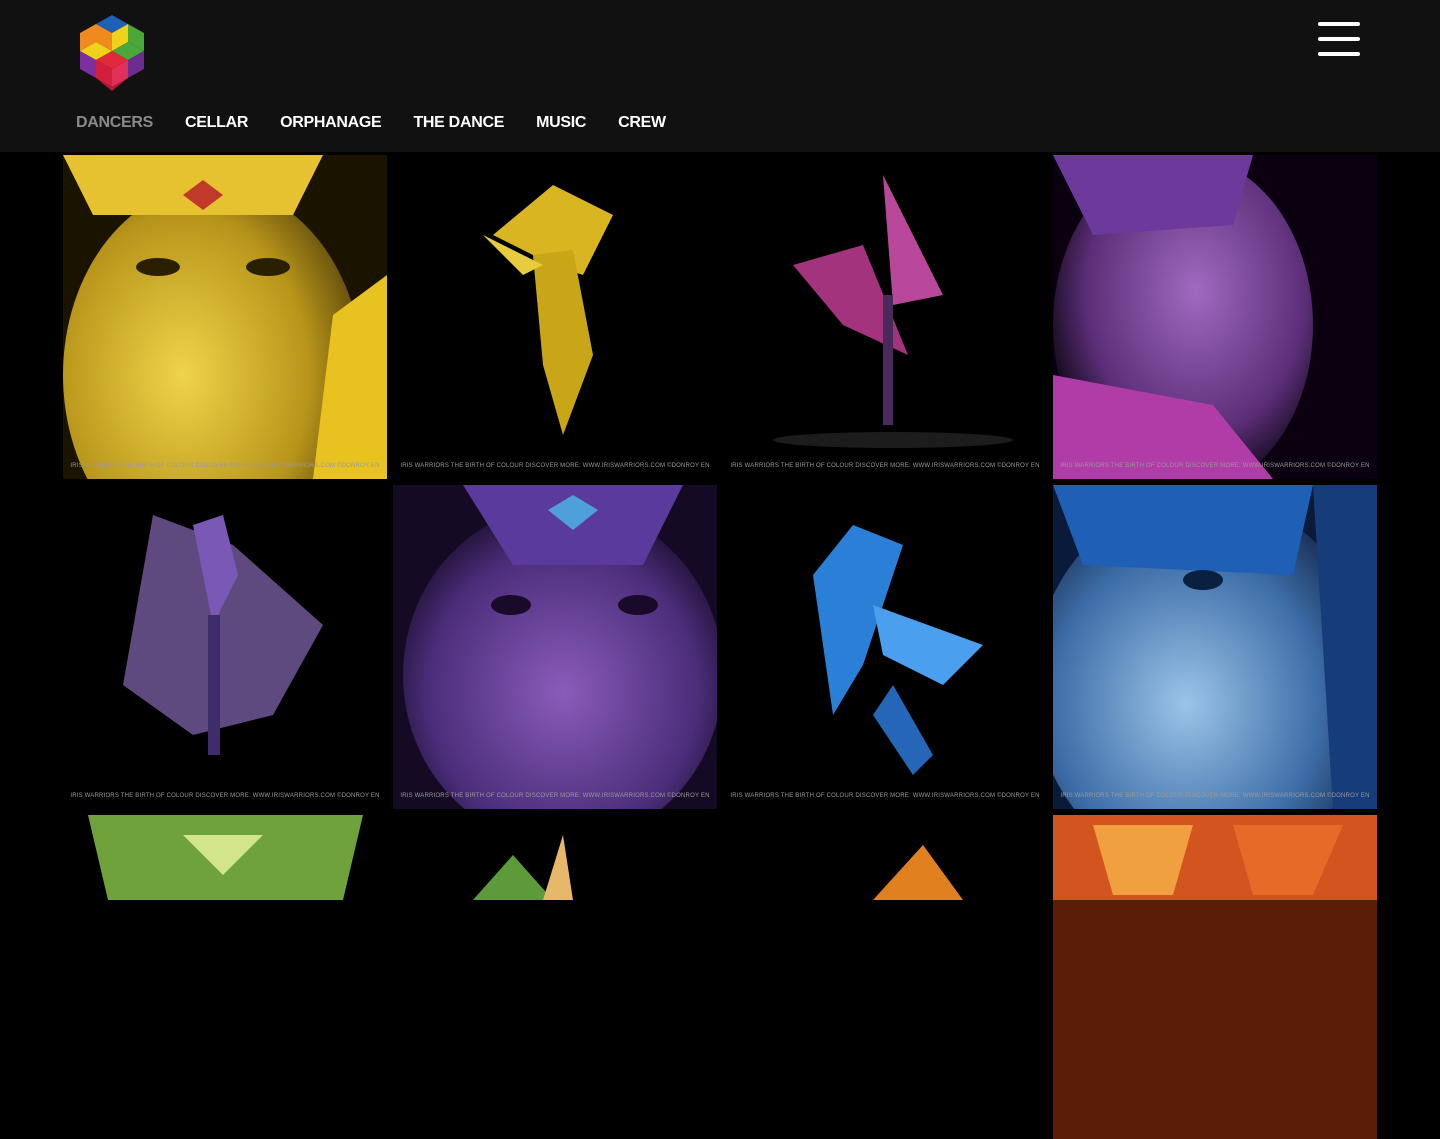 Image resolution: width=1440 pixels, height=1139 pixels. What do you see at coordinates (458, 123) in the screenshot?
I see `nav-item-the-dance: THE DANCE` at bounding box center [458, 123].